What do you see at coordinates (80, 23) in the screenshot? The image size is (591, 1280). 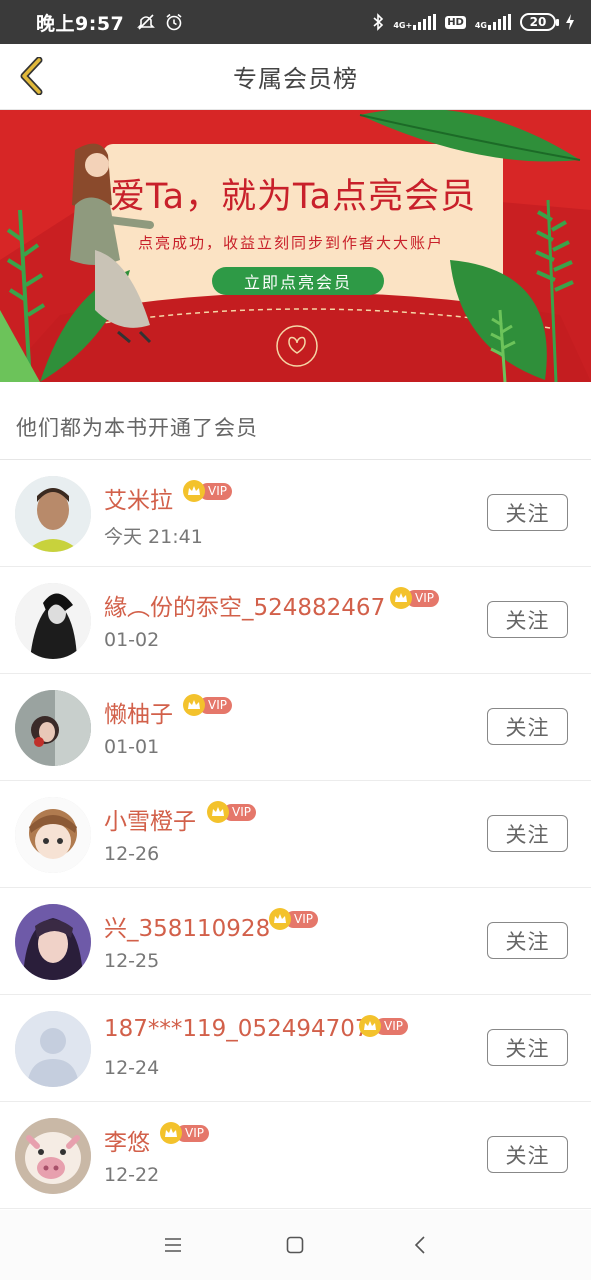 I see `status-time: 晚上9:57` at bounding box center [80, 23].